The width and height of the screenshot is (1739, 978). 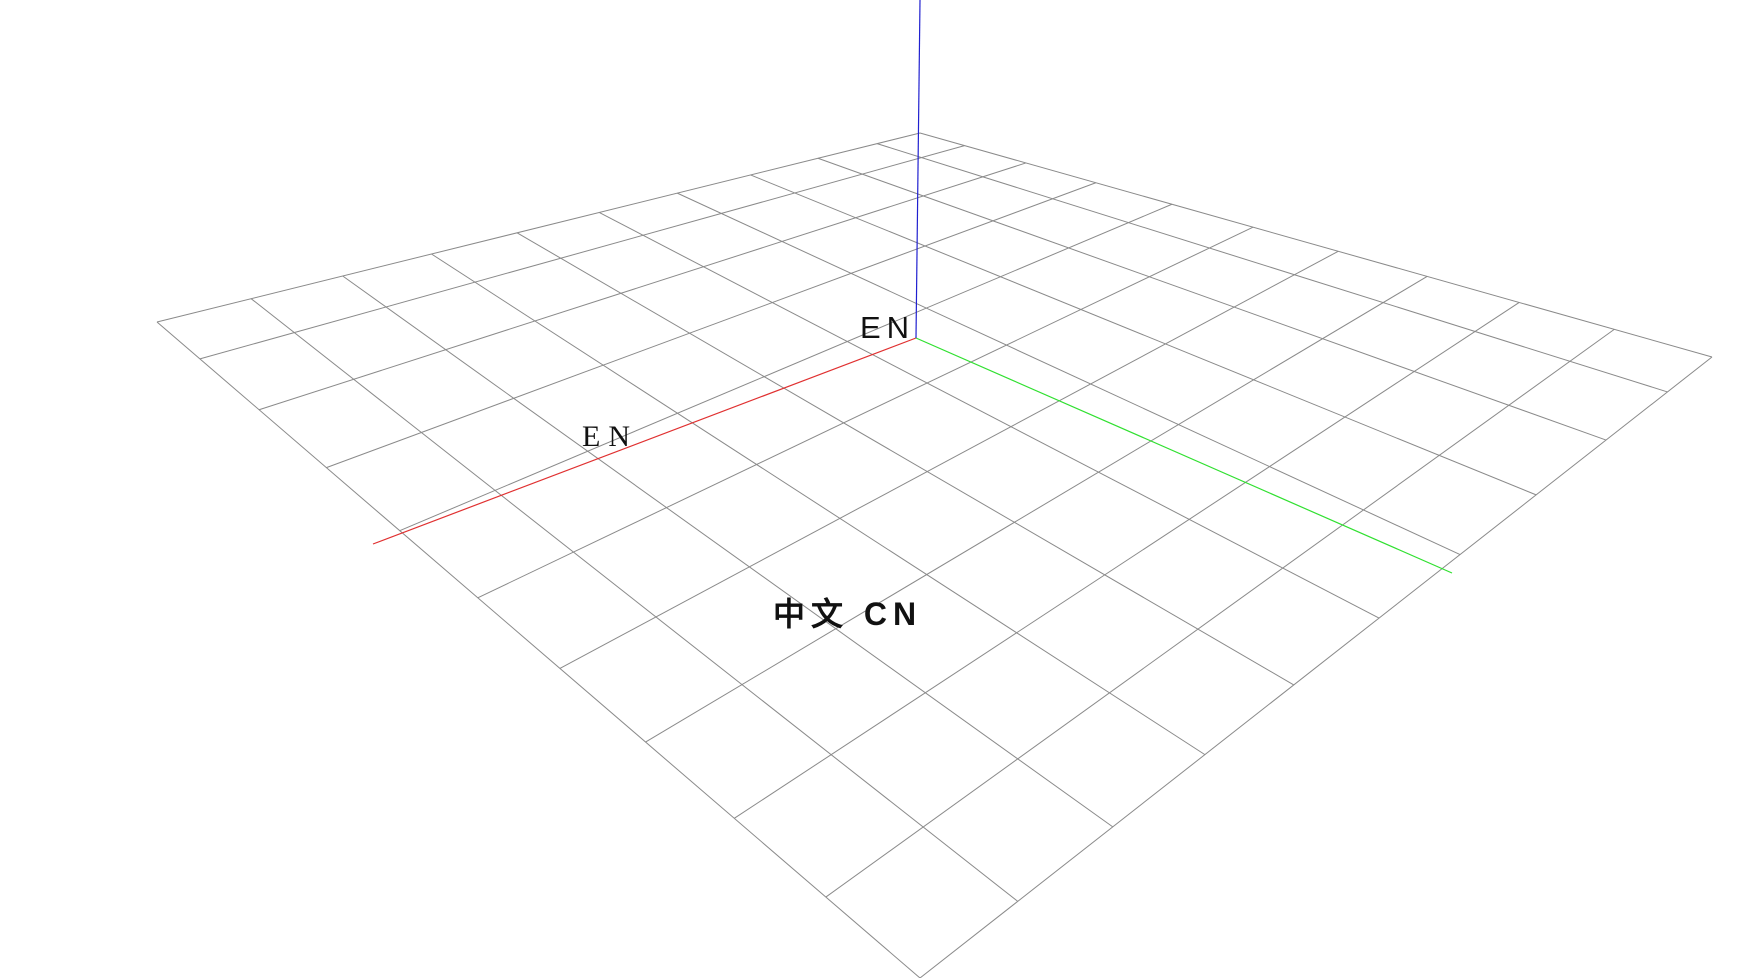 I want to click on ground-label: 中文 CN, so click(x=847, y=614).